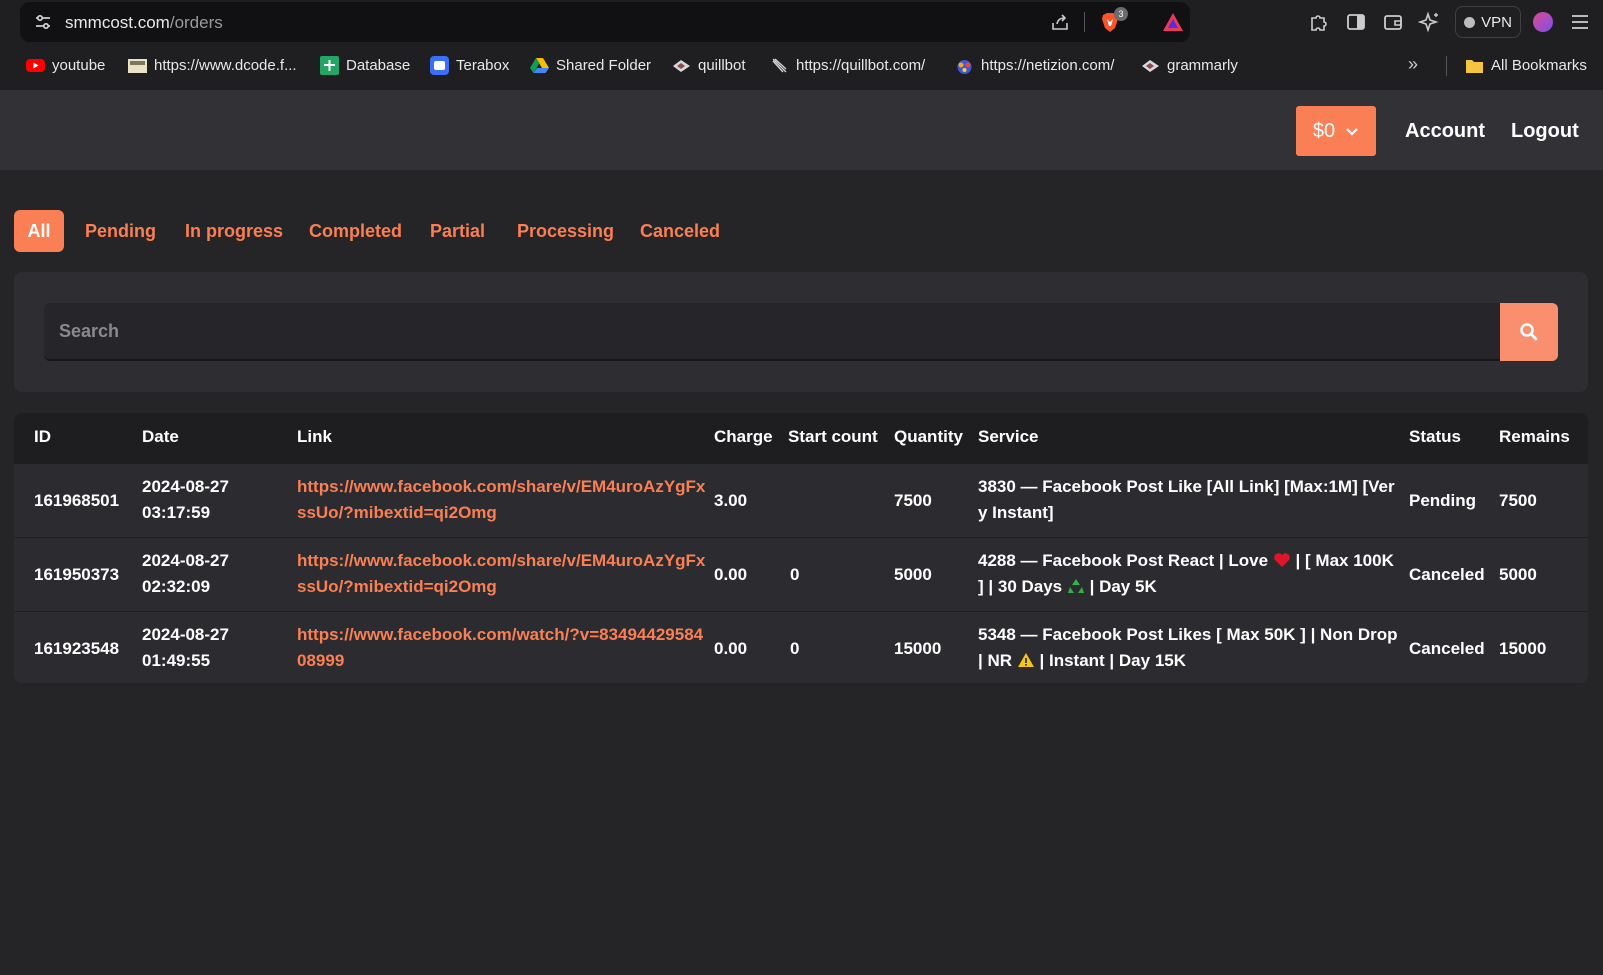 Image resolution: width=1603 pixels, height=975 pixels. What do you see at coordinates (1025, 660) in the screenshot?
I see `warning-icon` at bounding box center [1025, 660].